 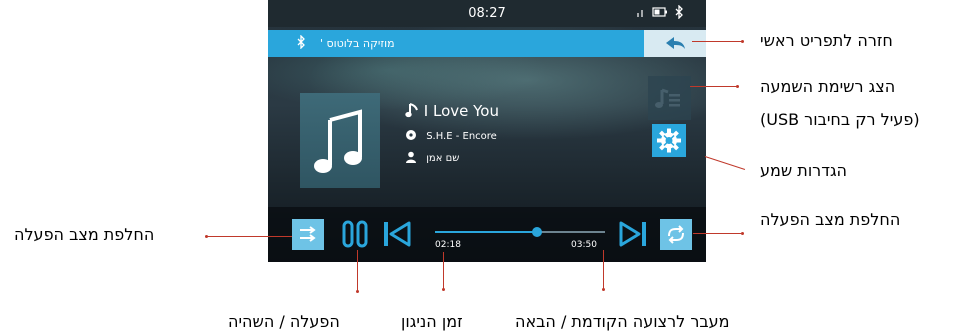 I want to click on vinyl-icon, so click(x=411, y=135).